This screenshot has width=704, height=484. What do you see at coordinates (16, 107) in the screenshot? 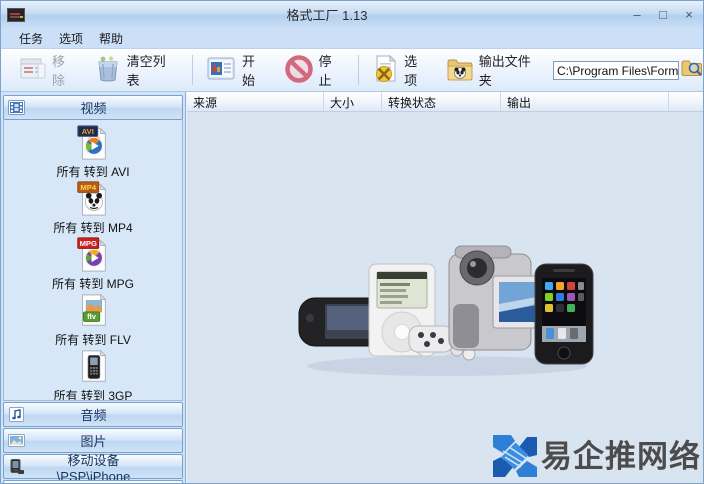
I see `film-icon` at bounding box center [16, 107].